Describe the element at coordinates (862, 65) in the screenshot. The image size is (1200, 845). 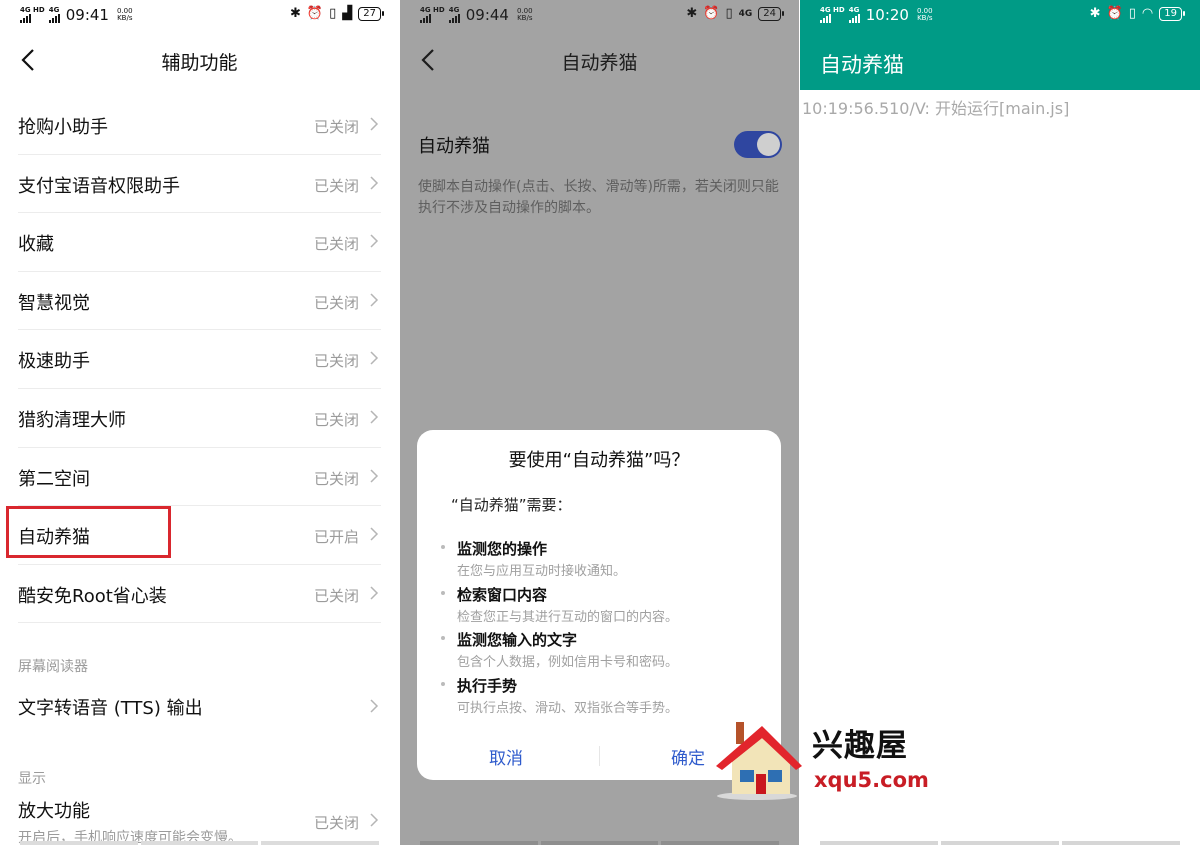
I see `app-title: 自动养猫` at that location.